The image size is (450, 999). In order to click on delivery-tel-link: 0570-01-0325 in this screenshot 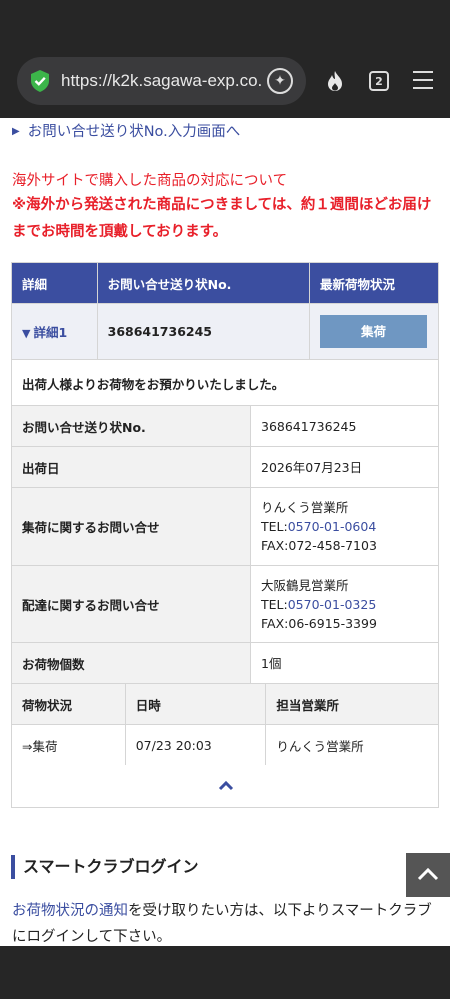, I will do `click(332, 604)`.